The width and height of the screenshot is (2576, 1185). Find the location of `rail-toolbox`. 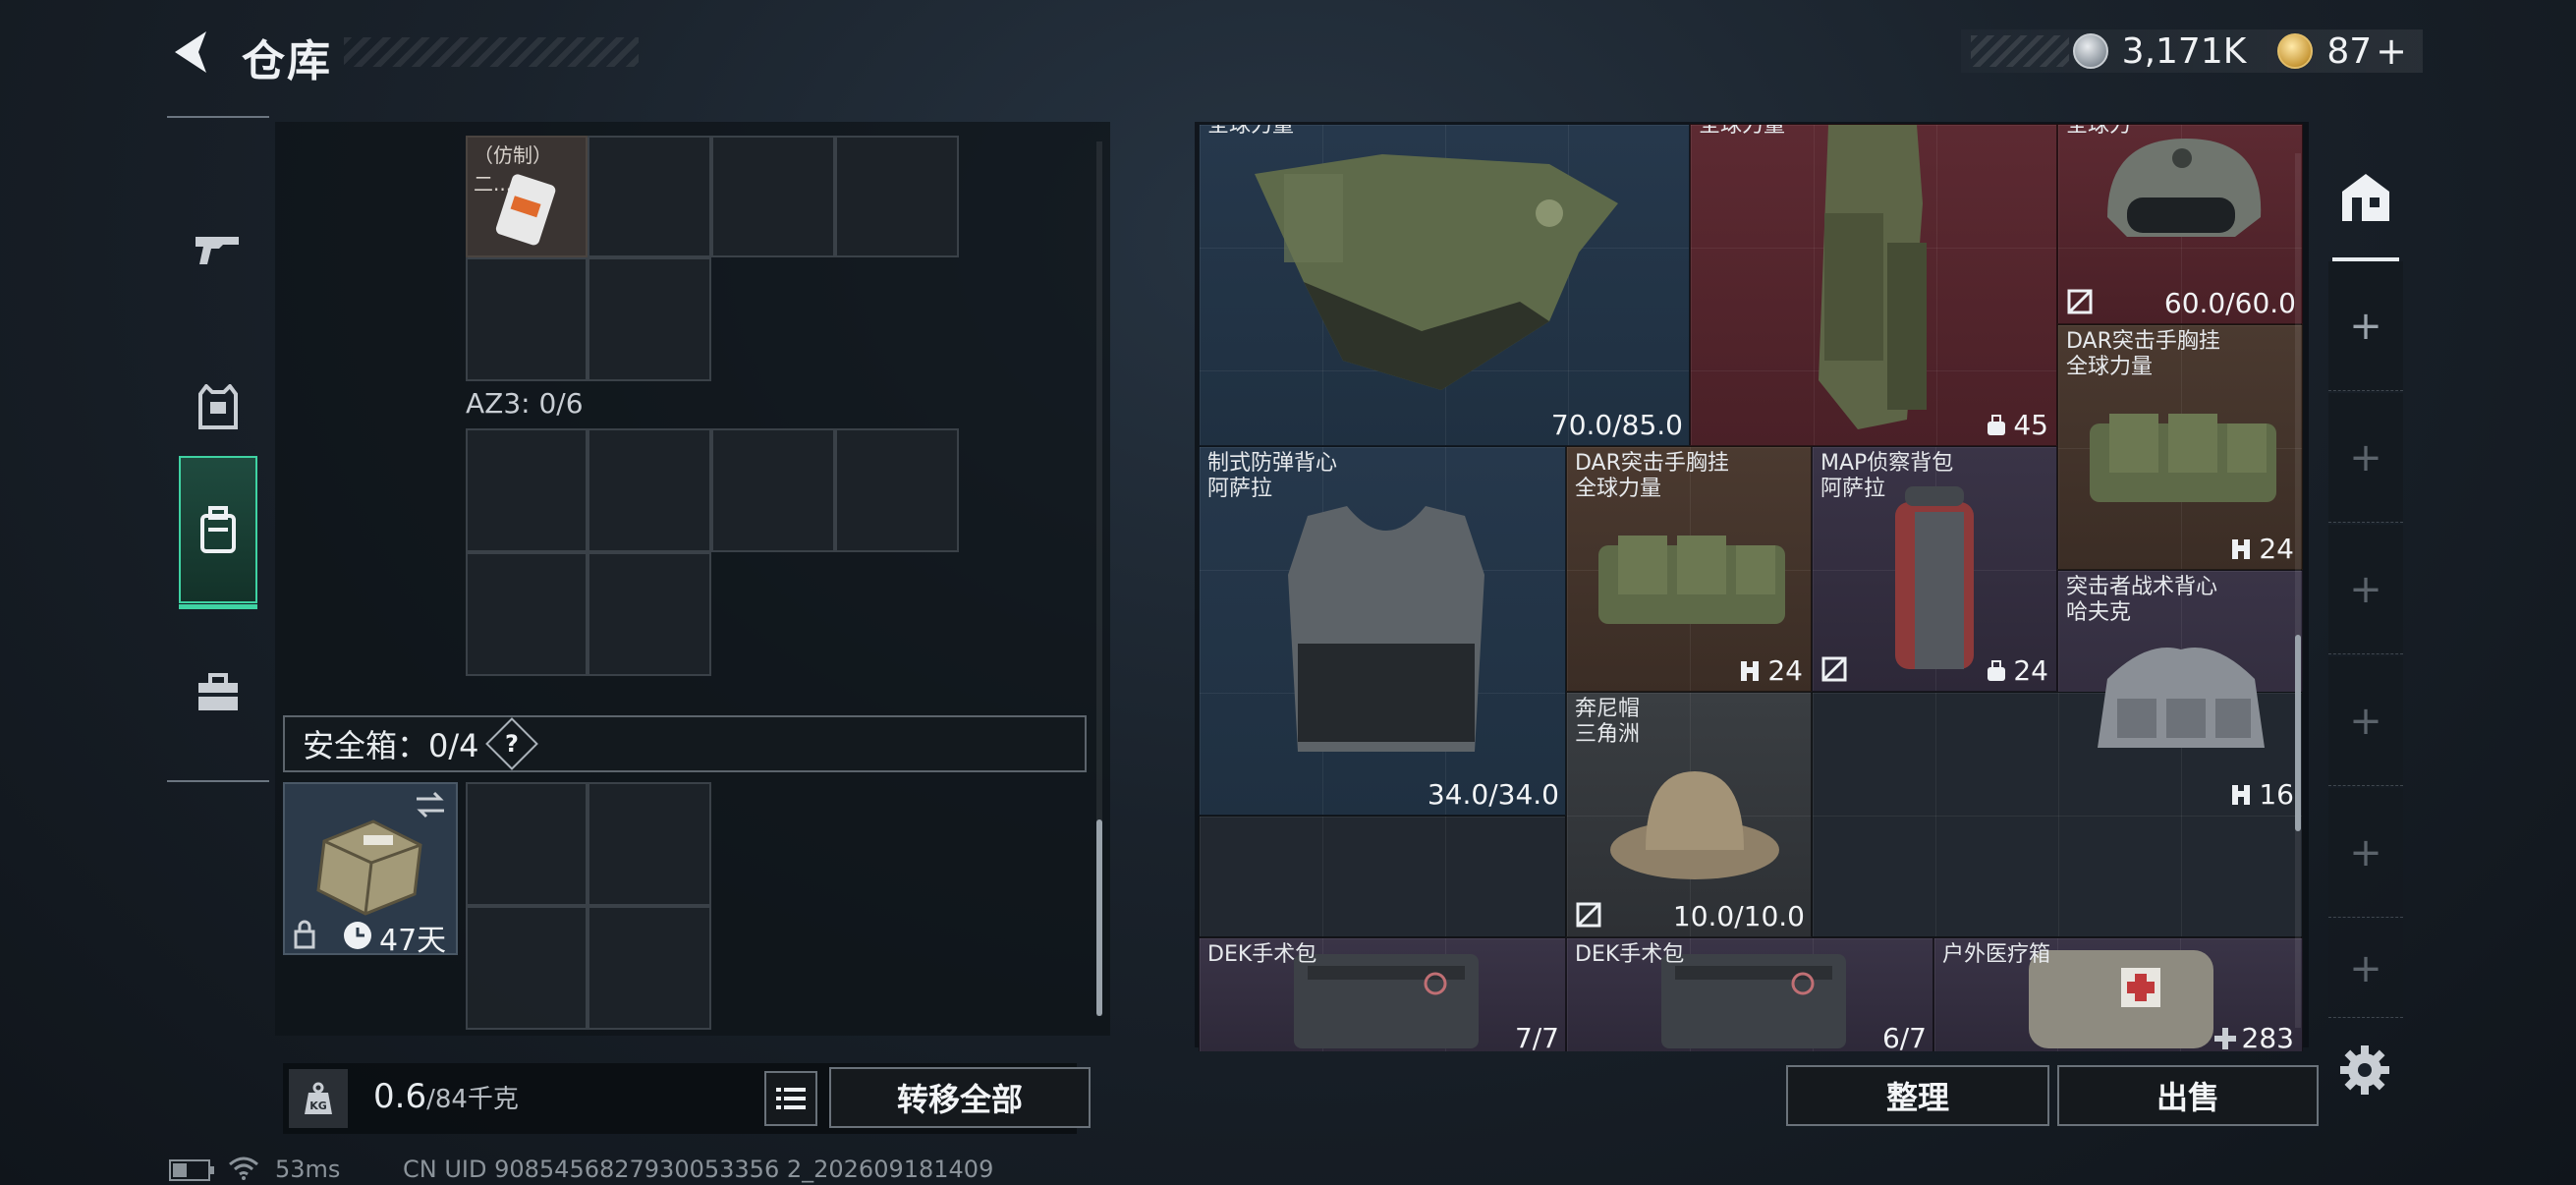

rail-toolbox is located at coordinates (218, 693).